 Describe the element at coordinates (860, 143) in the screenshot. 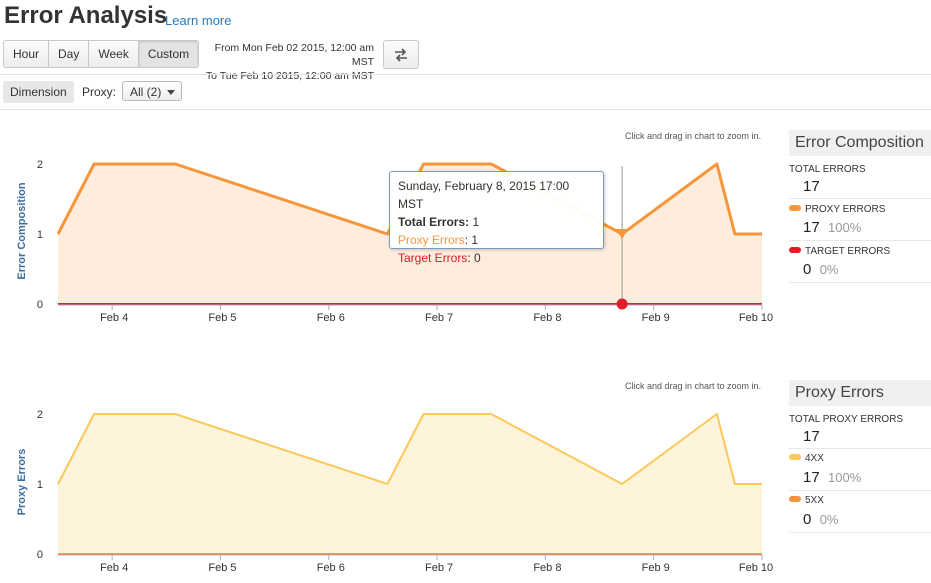

I see `composition-title: Error Composition` at that location.